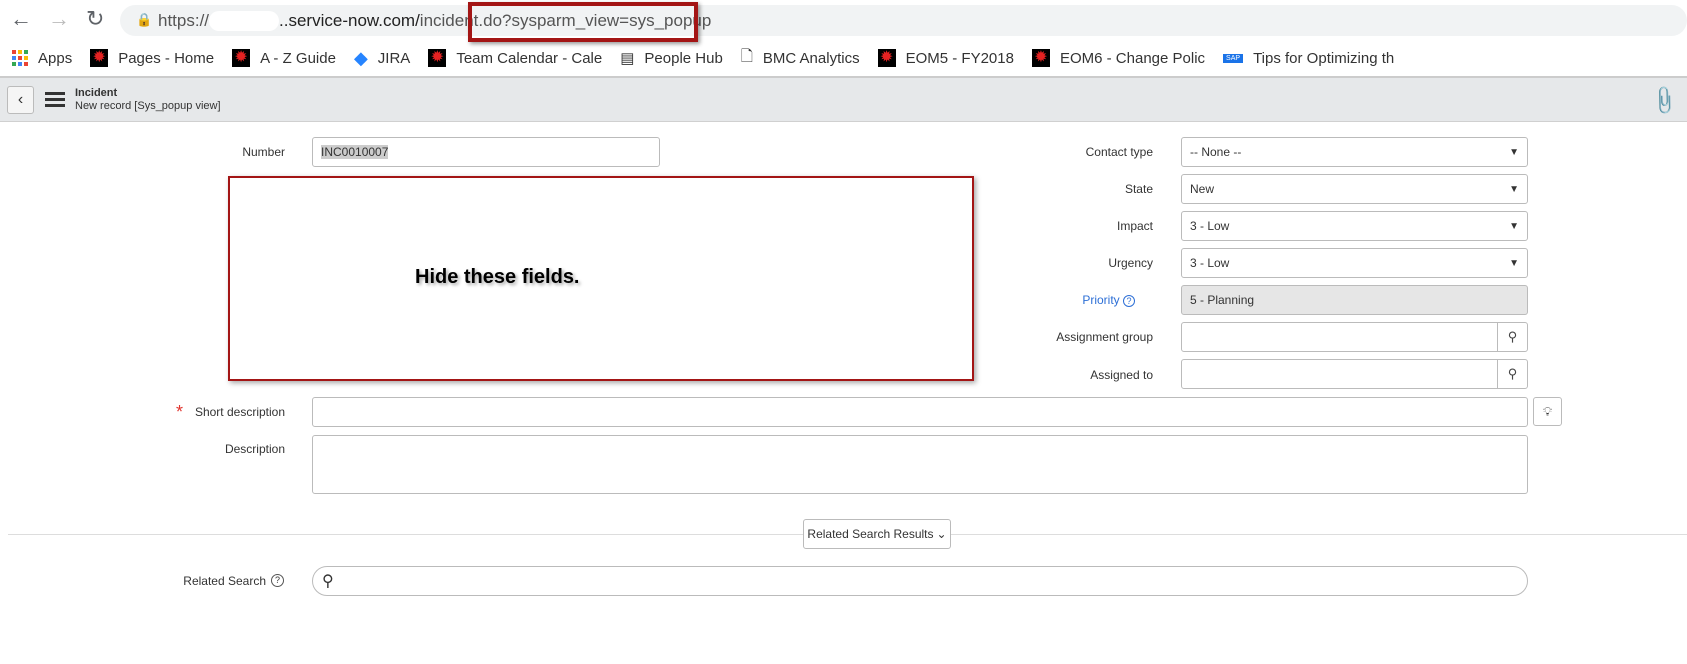 This screenshot has width=1687, height=664. I want to click on state-select: New, so click(1354, 189).